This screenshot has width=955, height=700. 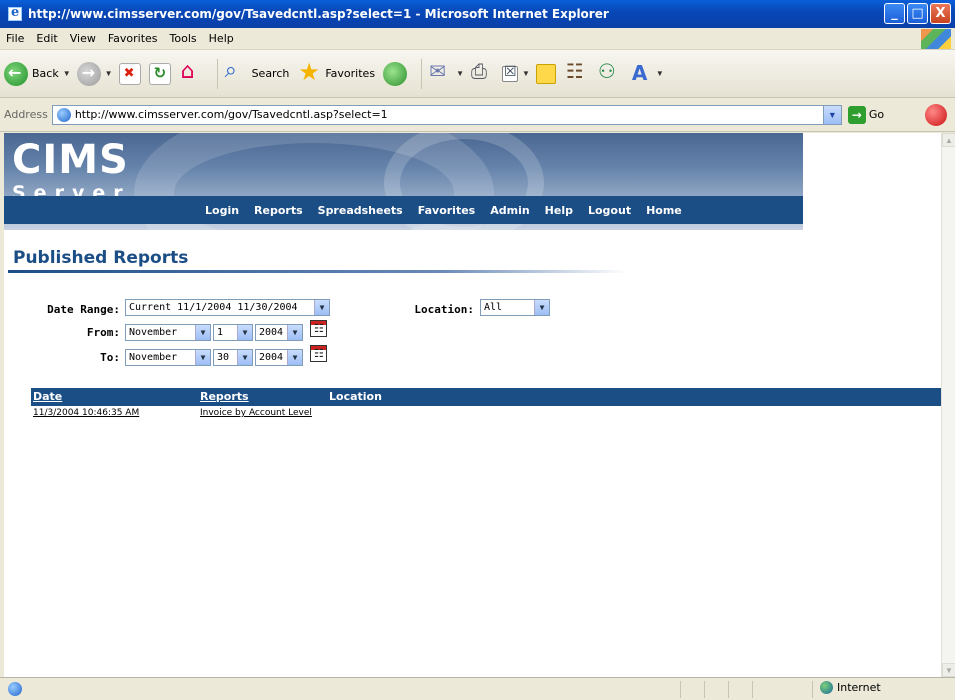 I want to click on nav-logout: Logout, so click(x=609, y=210).